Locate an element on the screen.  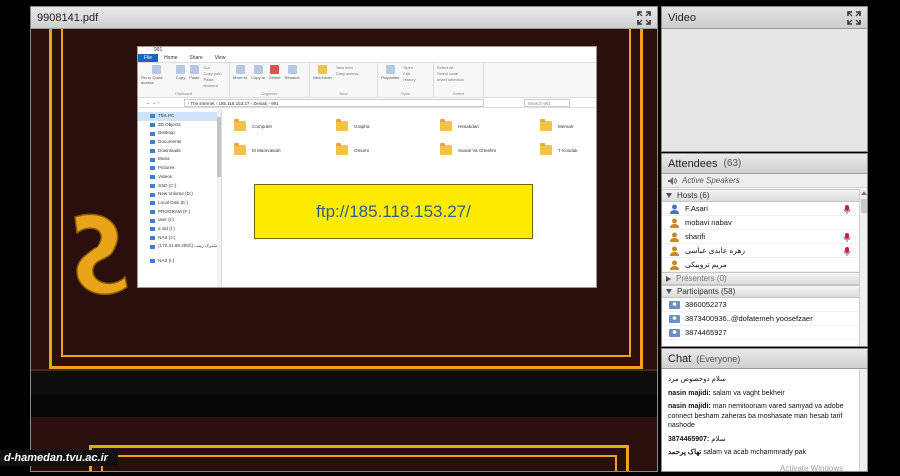
next-page-frame-inner is located at coordinates (359, 463).